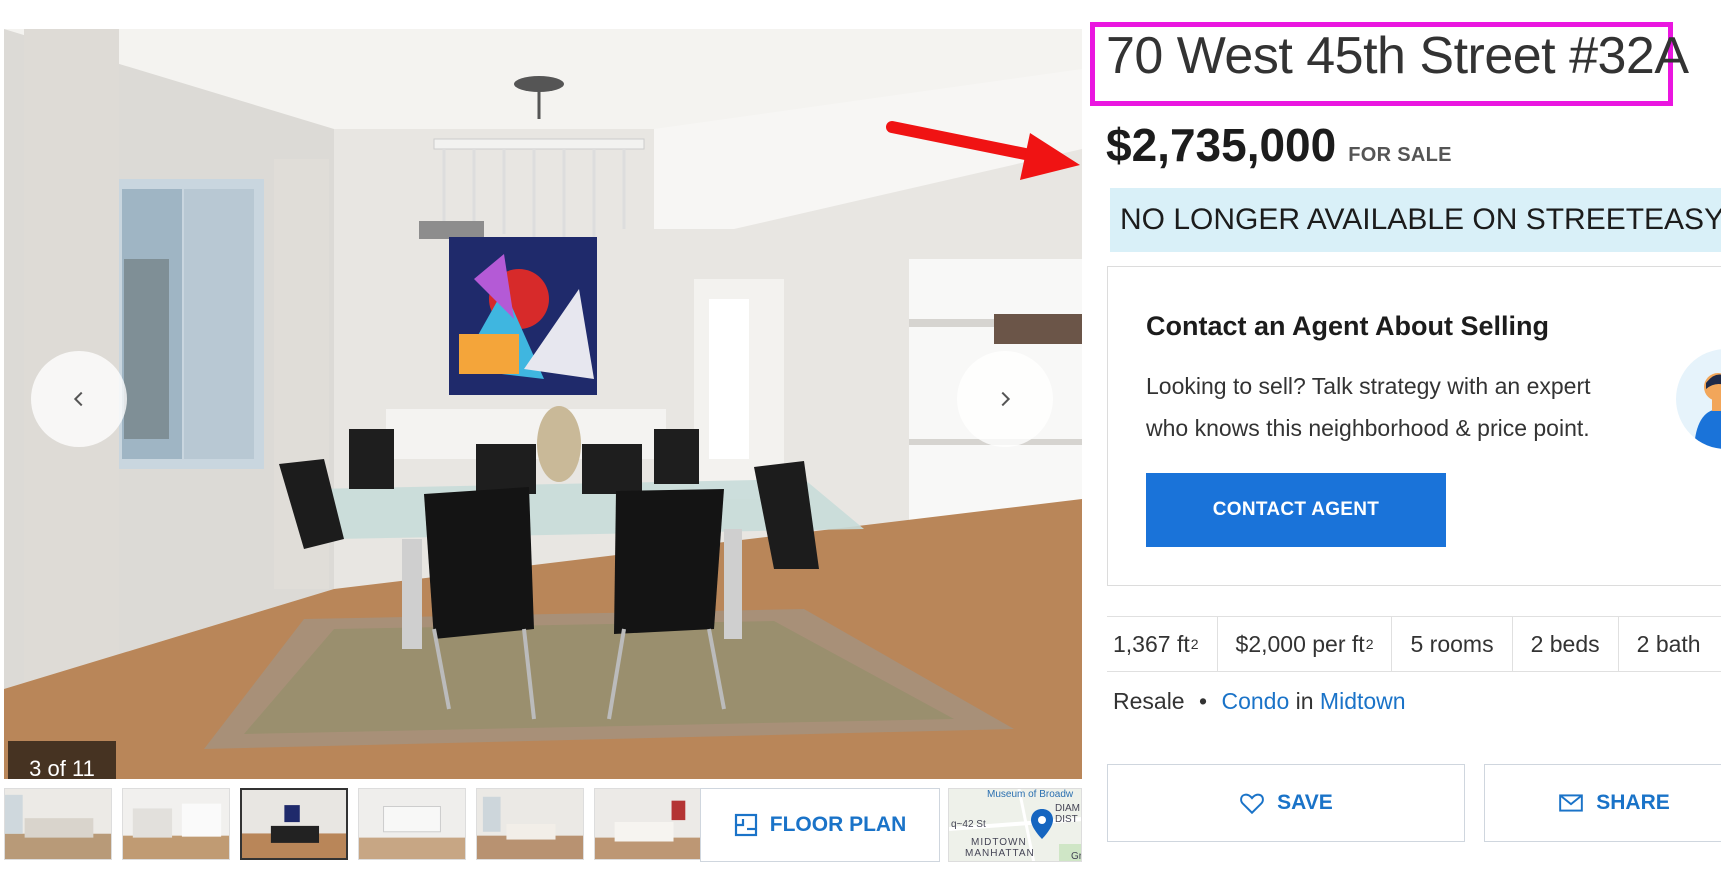 The height and width of the screenshot is (873, 1721). I want to click on availability-banner: NO LONGER AVAILABLE ON STREETEASY AB, so click(1415, 220).